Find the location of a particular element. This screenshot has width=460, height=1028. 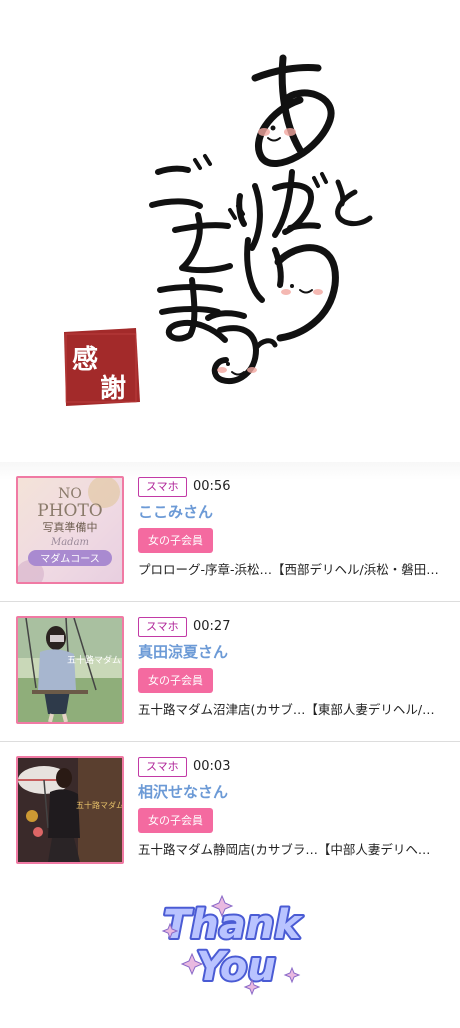

thank-you-sticker: Thank Thank You You is located at coordinates (233, 945).